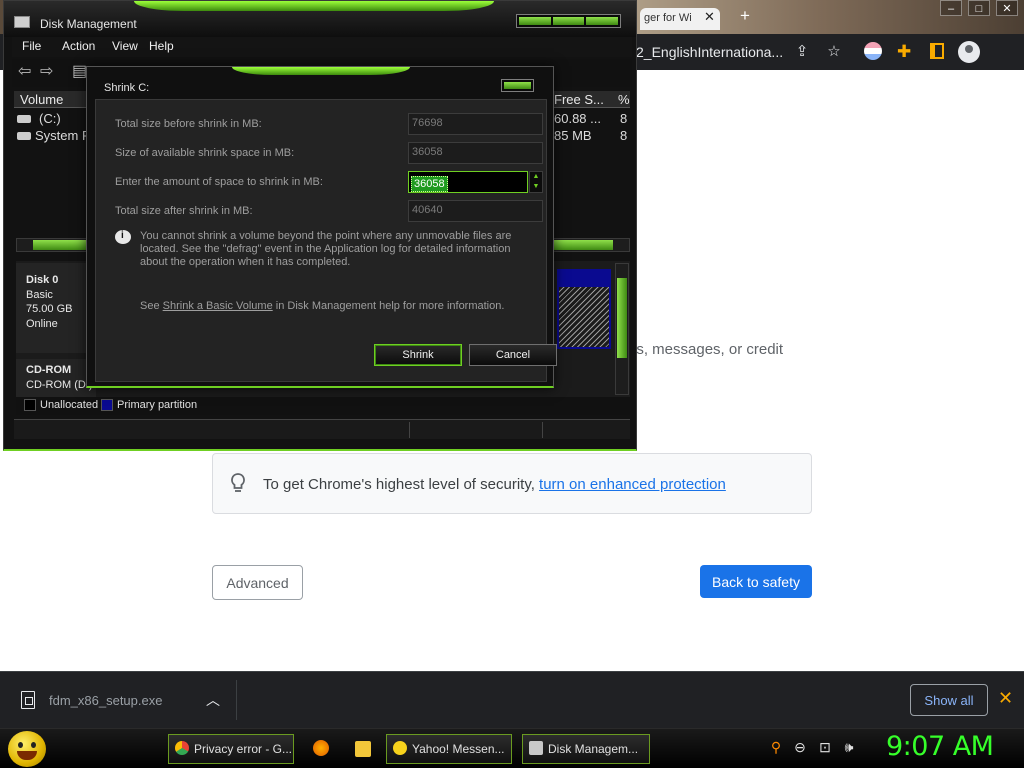 The image size is (1024, 768). Describe the element at coordinates (475, 153) in the screenshot. I see `available-space-value: 36058` at that location.